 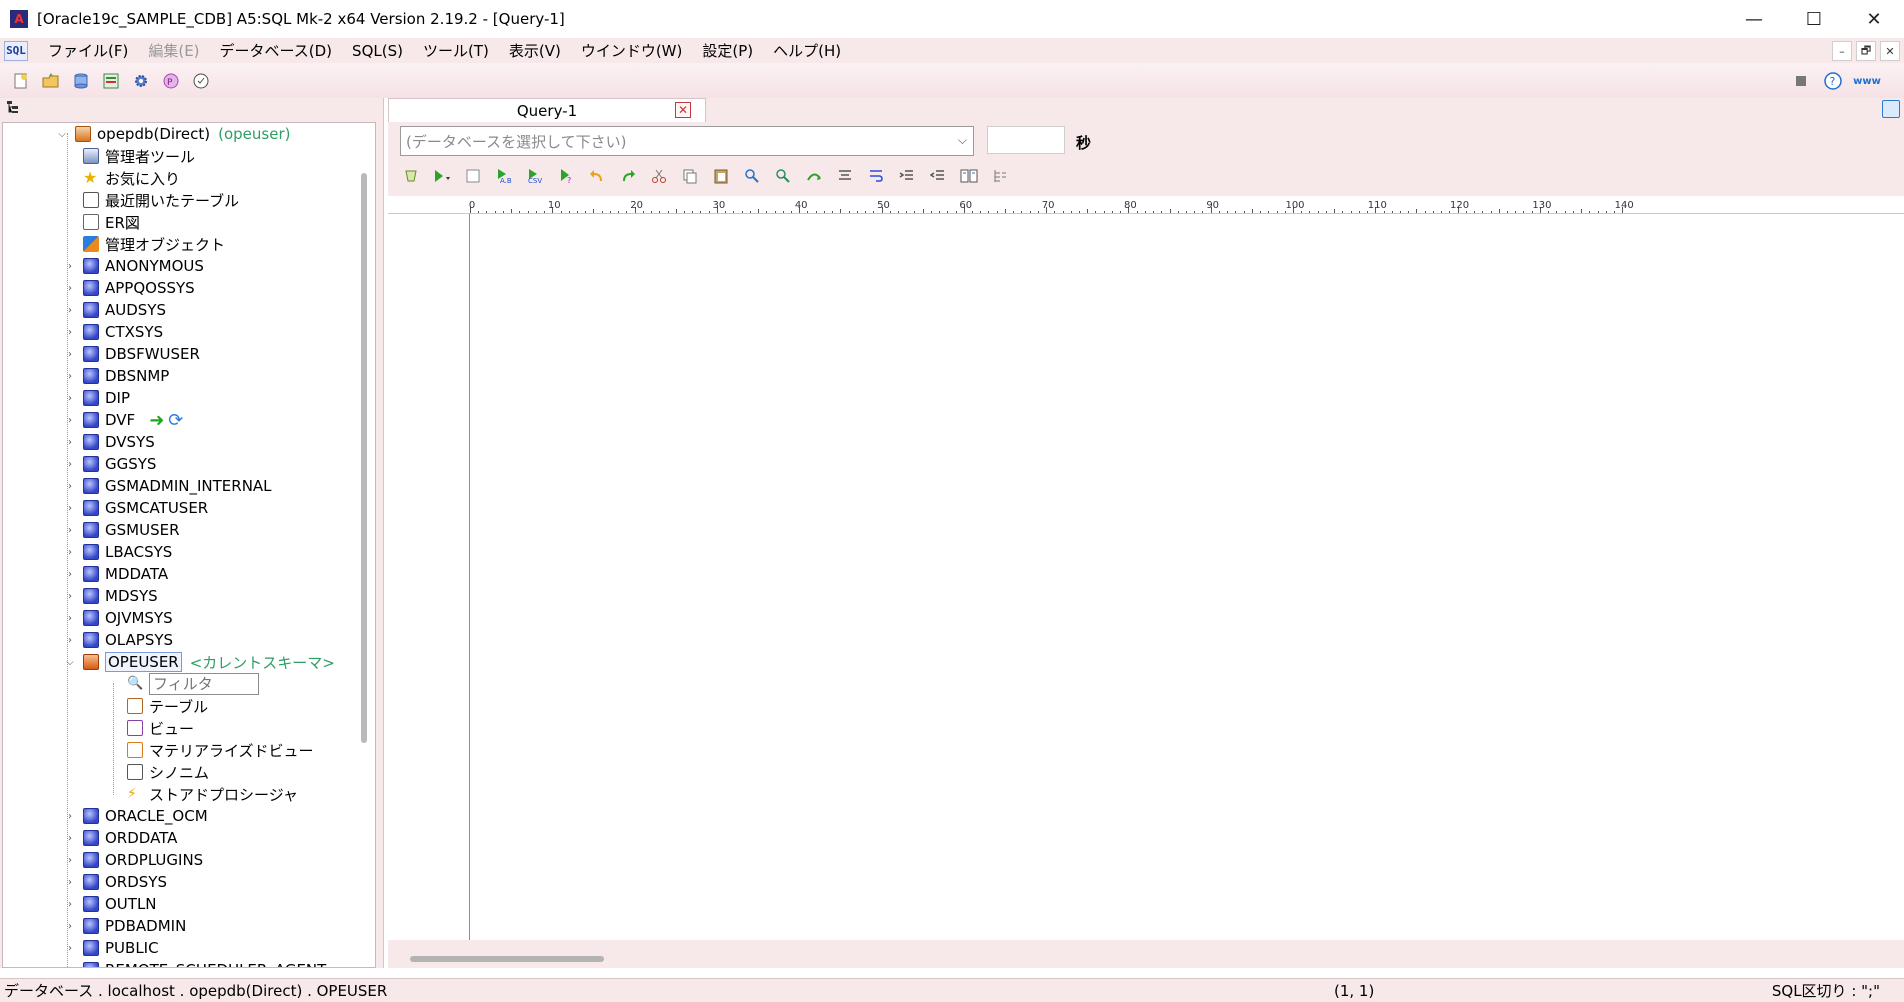 What do you see at coordinates (131, 178) in the screenshot?
I see `tree-item-favorites: ★ お気に入り` at bounding box center [131, 178].